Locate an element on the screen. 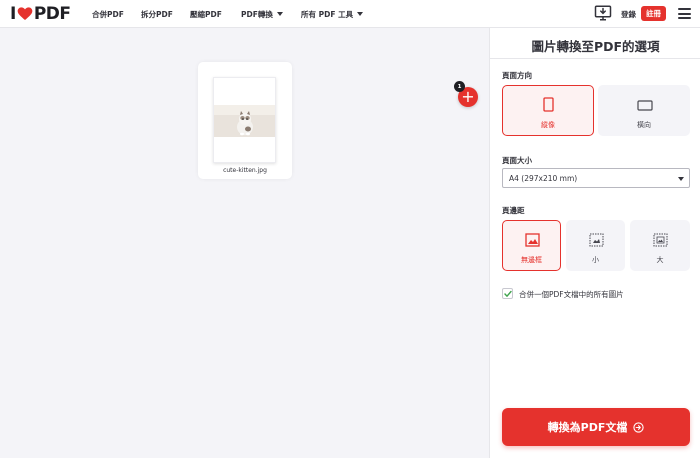 The width and height of the screenshot is (700, 458). sidebar-divider is located at coordinates (595, 58).